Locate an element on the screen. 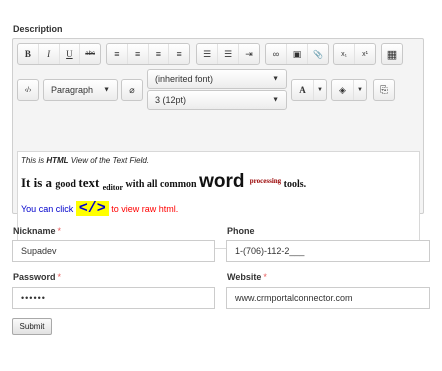 The image size is (442, 371). text-color-group: A ▼ is located at coordinates (309, 90).